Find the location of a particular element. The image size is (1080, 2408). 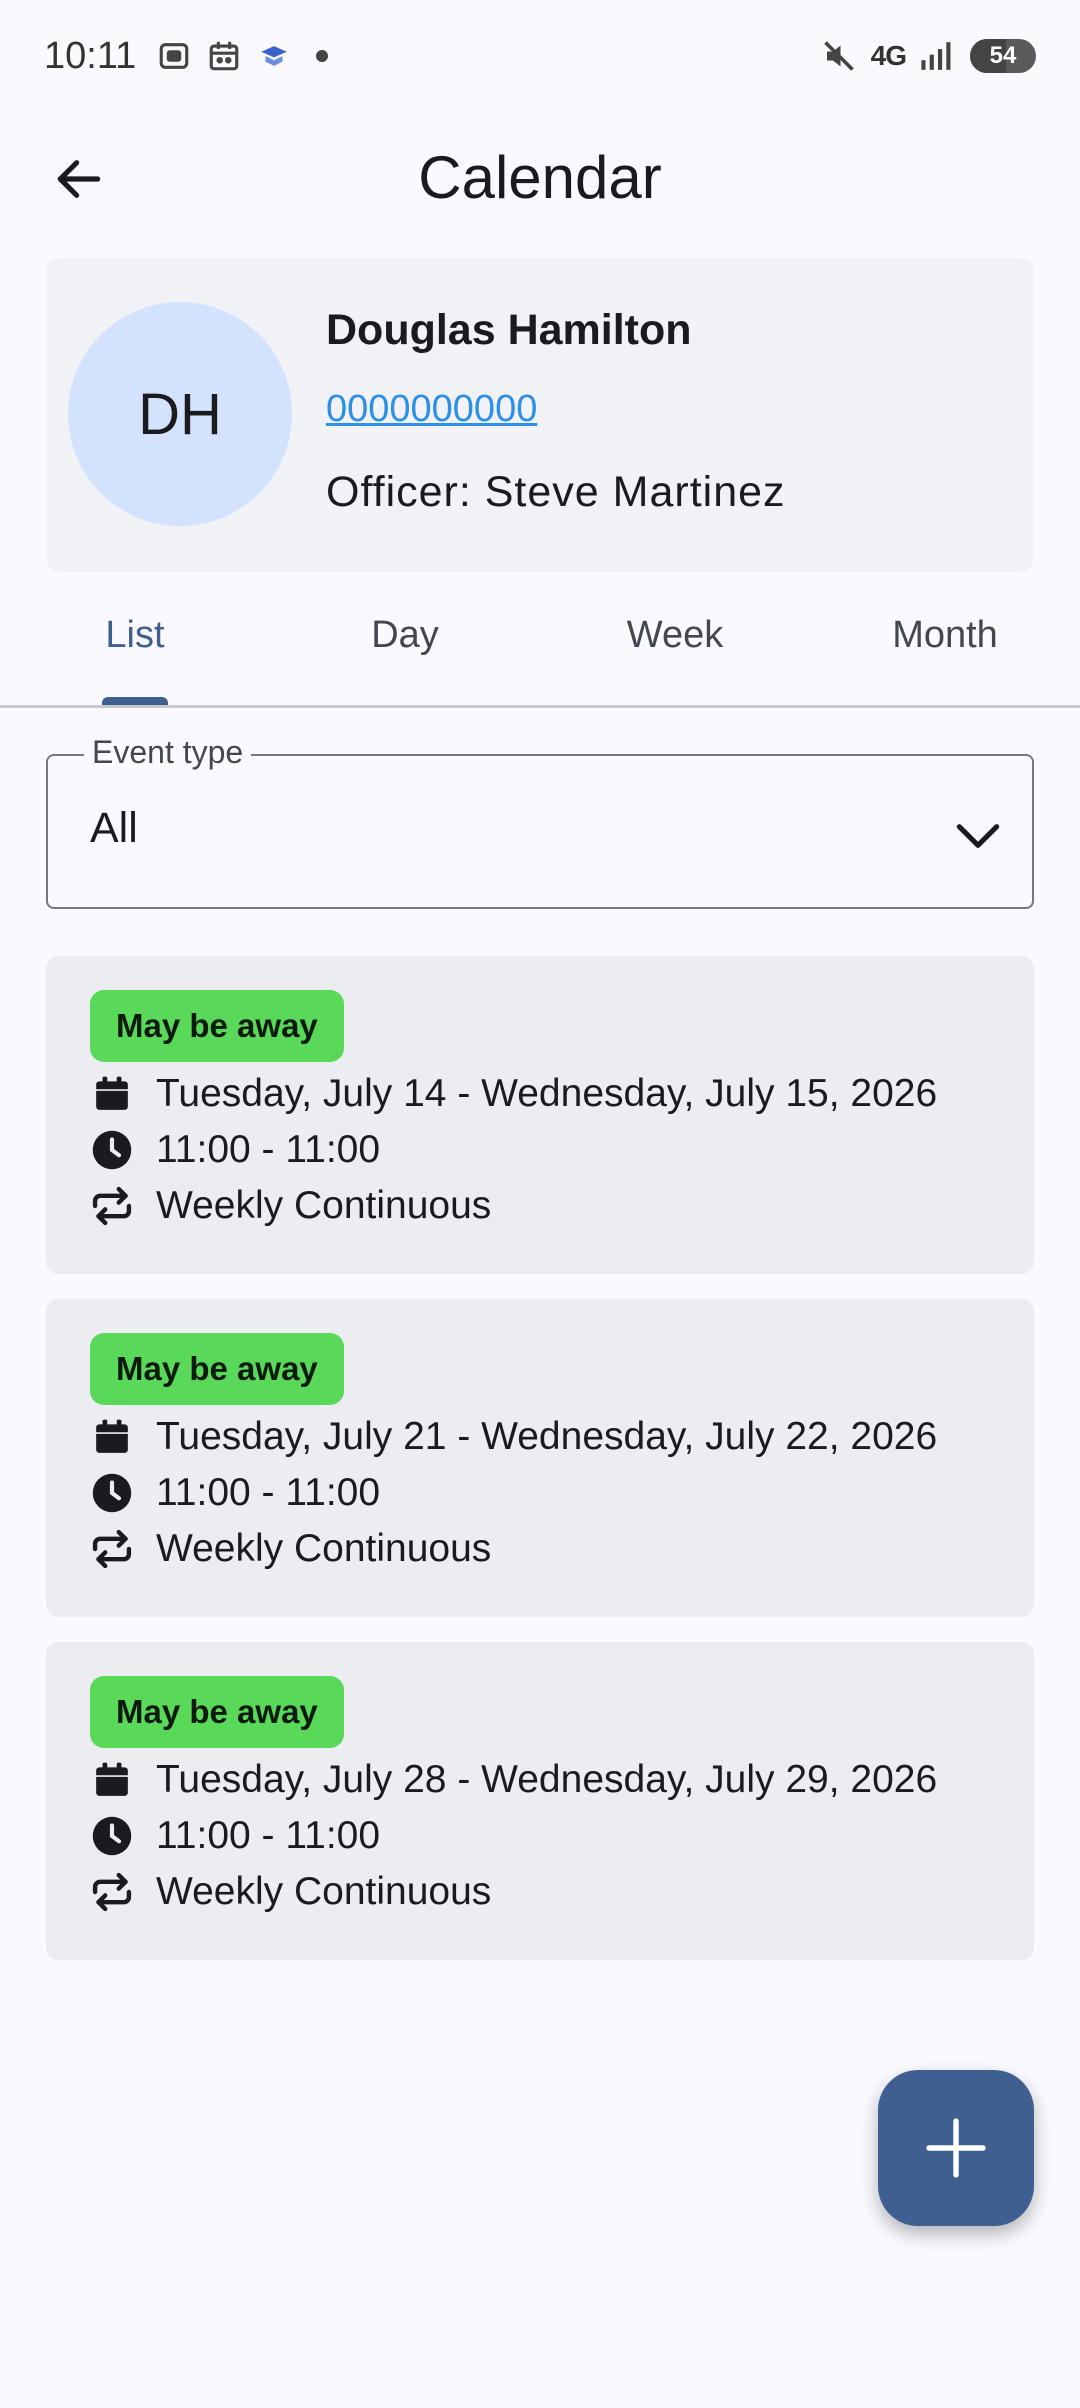

phone-link: 0000000000 is located at coordinates (431, 409).